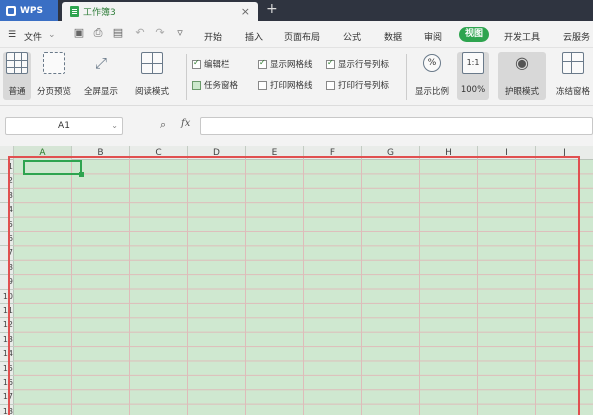  Describe the element at coordinates (7, 196) in the screenshot. I see `row-header-3: 3` at that location.